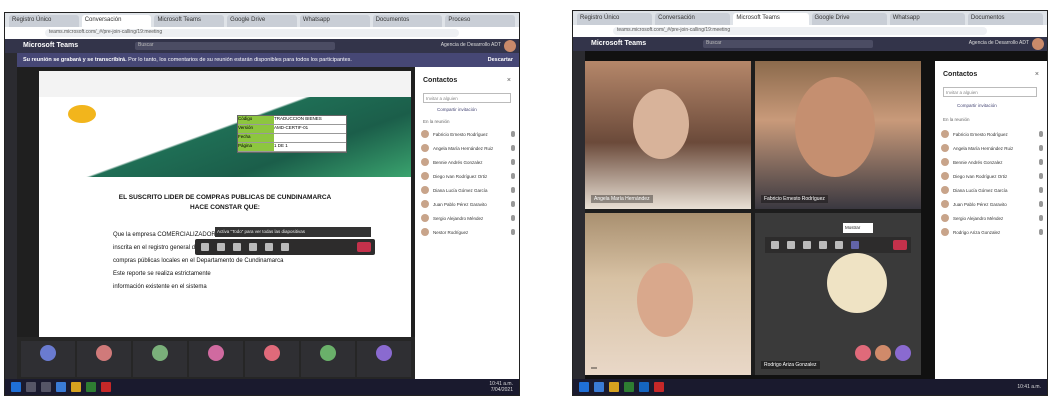  Describe the element at coordinates (160, 287) in the screenshot. I see `body-line: información existente en el sistema` at that location.